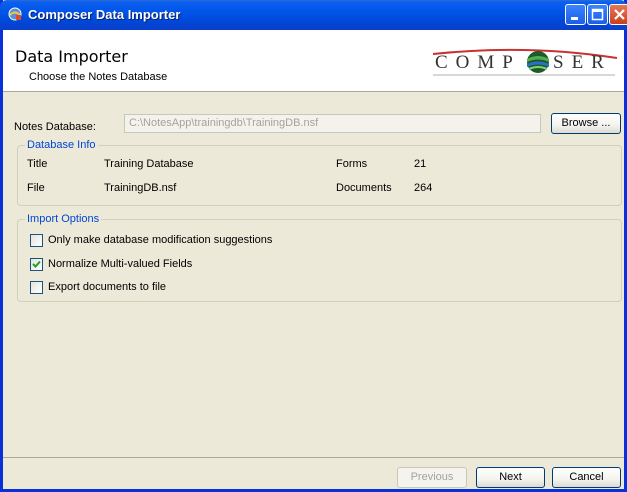  I want to click on close-icon, so click(619, 14).